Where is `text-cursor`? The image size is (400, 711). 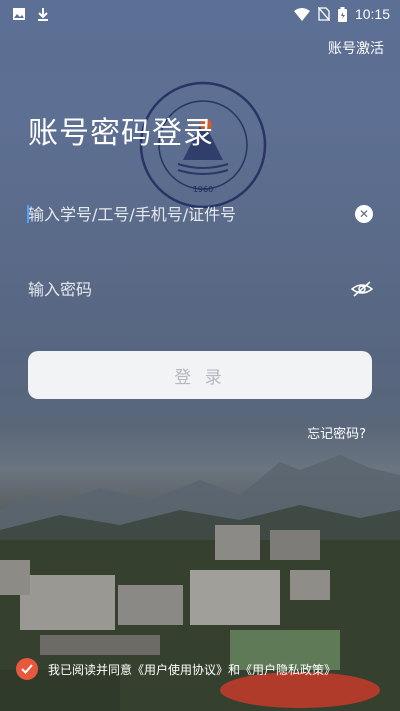 text-cursor is located at coordinates (28, 214).